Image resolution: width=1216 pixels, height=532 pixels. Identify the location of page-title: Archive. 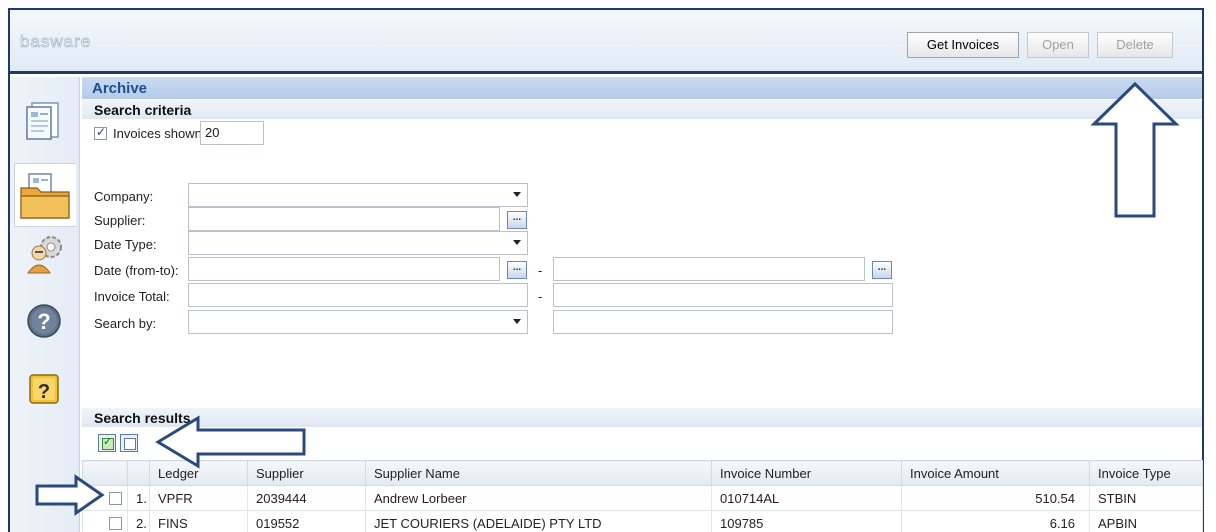
(120, 88).